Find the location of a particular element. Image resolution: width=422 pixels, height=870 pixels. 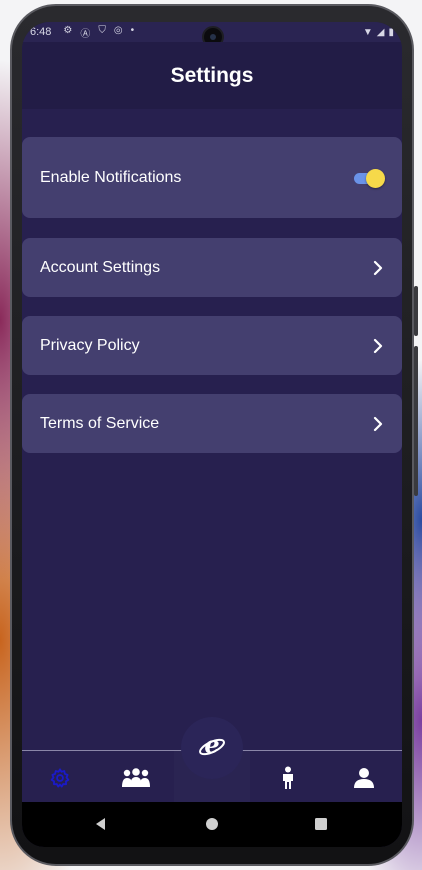

explorer-icon: e is located at coordinates (212, 748).